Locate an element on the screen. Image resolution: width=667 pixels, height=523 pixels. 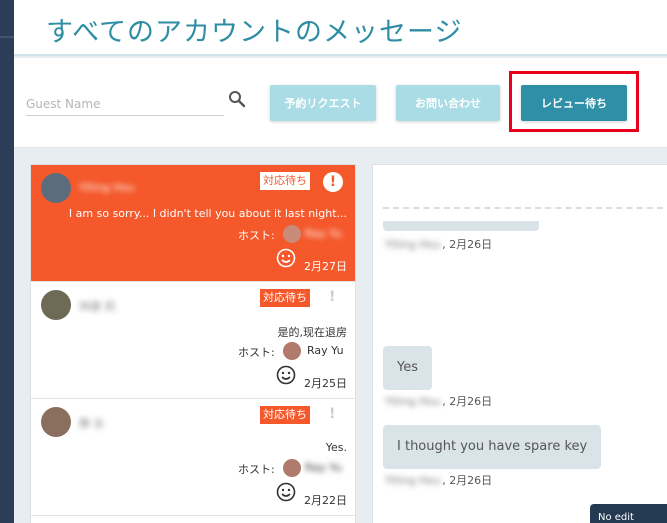
inquiry-filter-button: お問い合わせ is located at coordinates (448, 103).